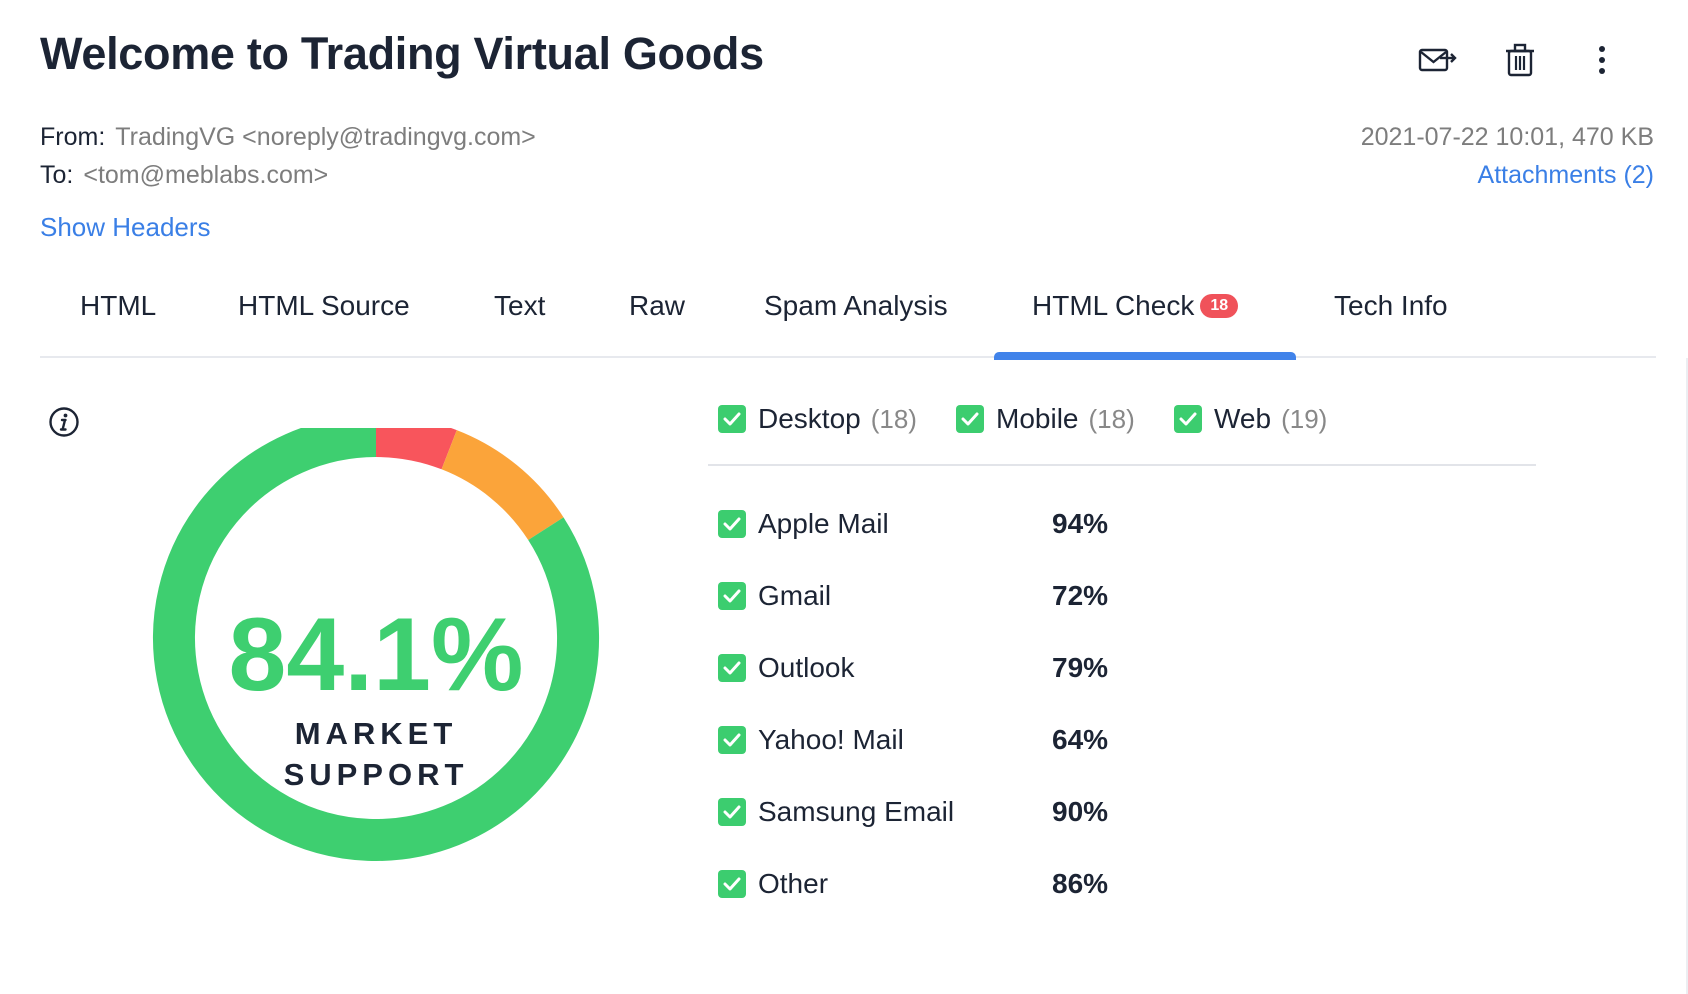 This screenshot has width=1688, height=994. I want to click on client-name: Samsung Email, so click(905, 812).